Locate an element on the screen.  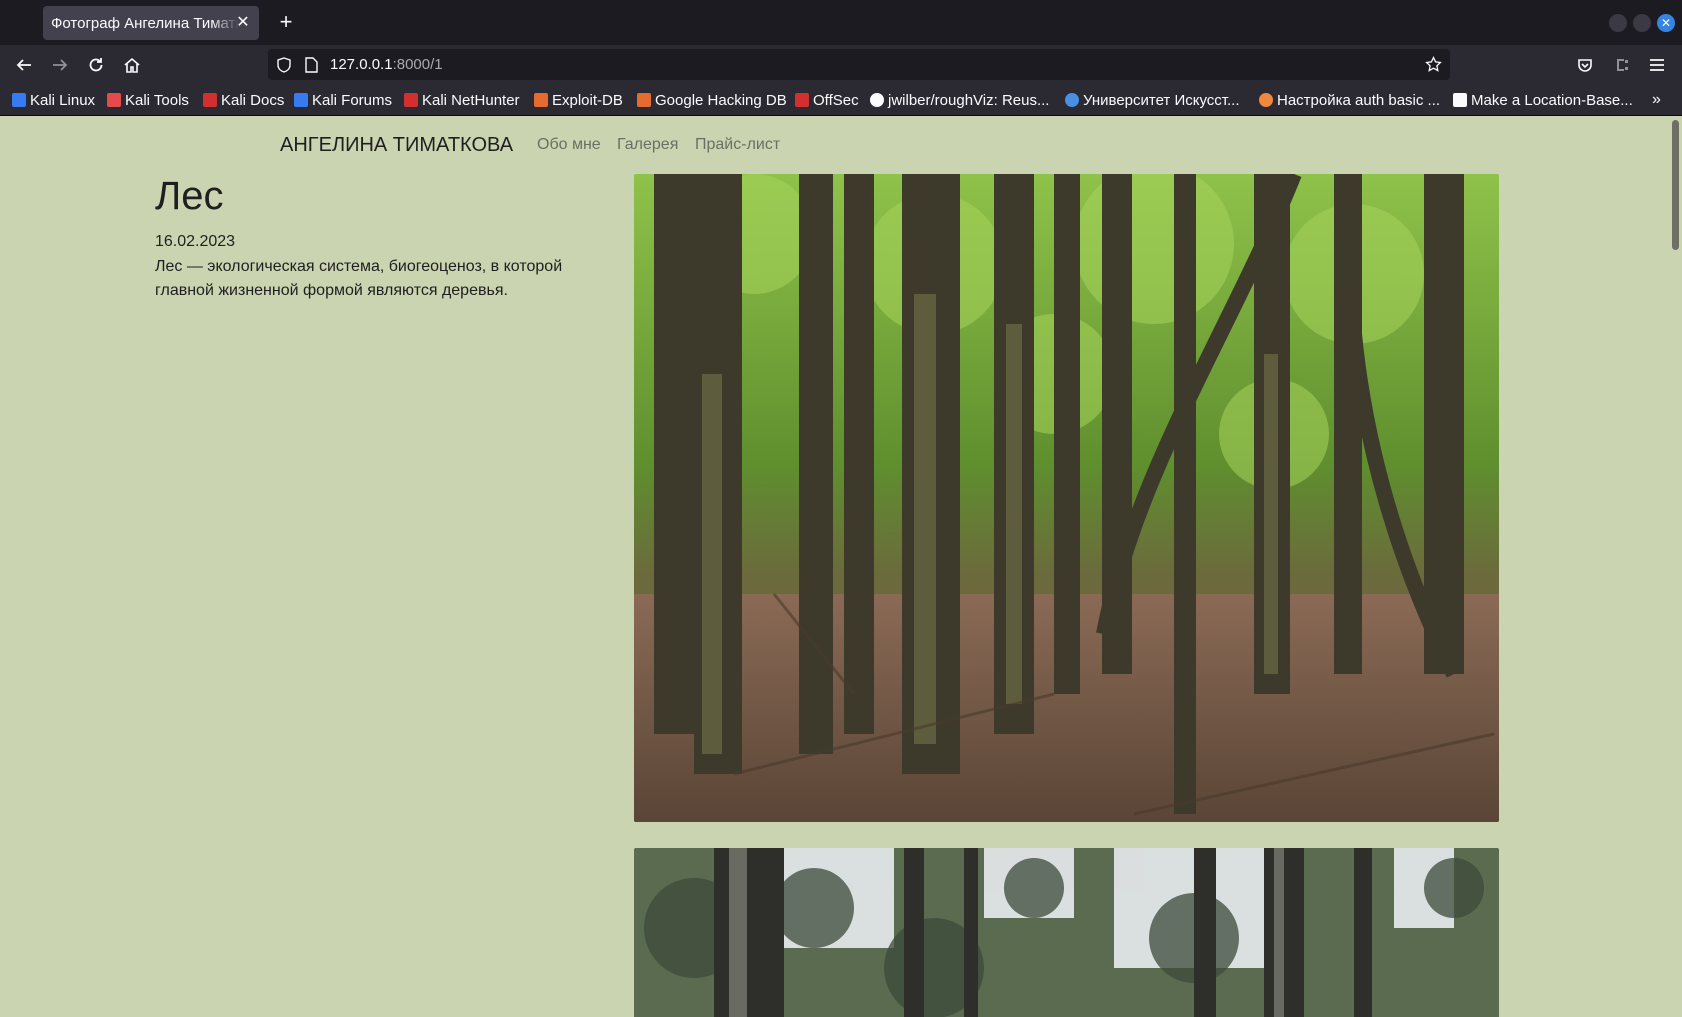
nethunter-icon is located at coordinates (411, 100).